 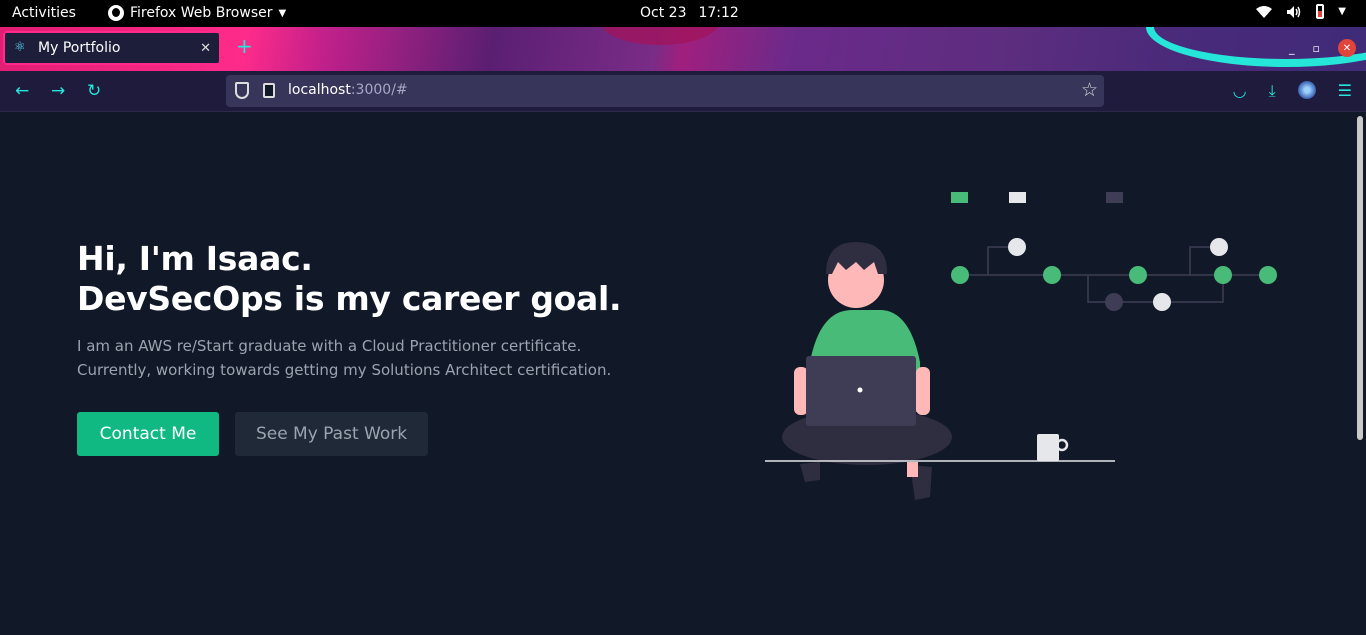 I want to click on shield-icon, so click(x=242, y=90).